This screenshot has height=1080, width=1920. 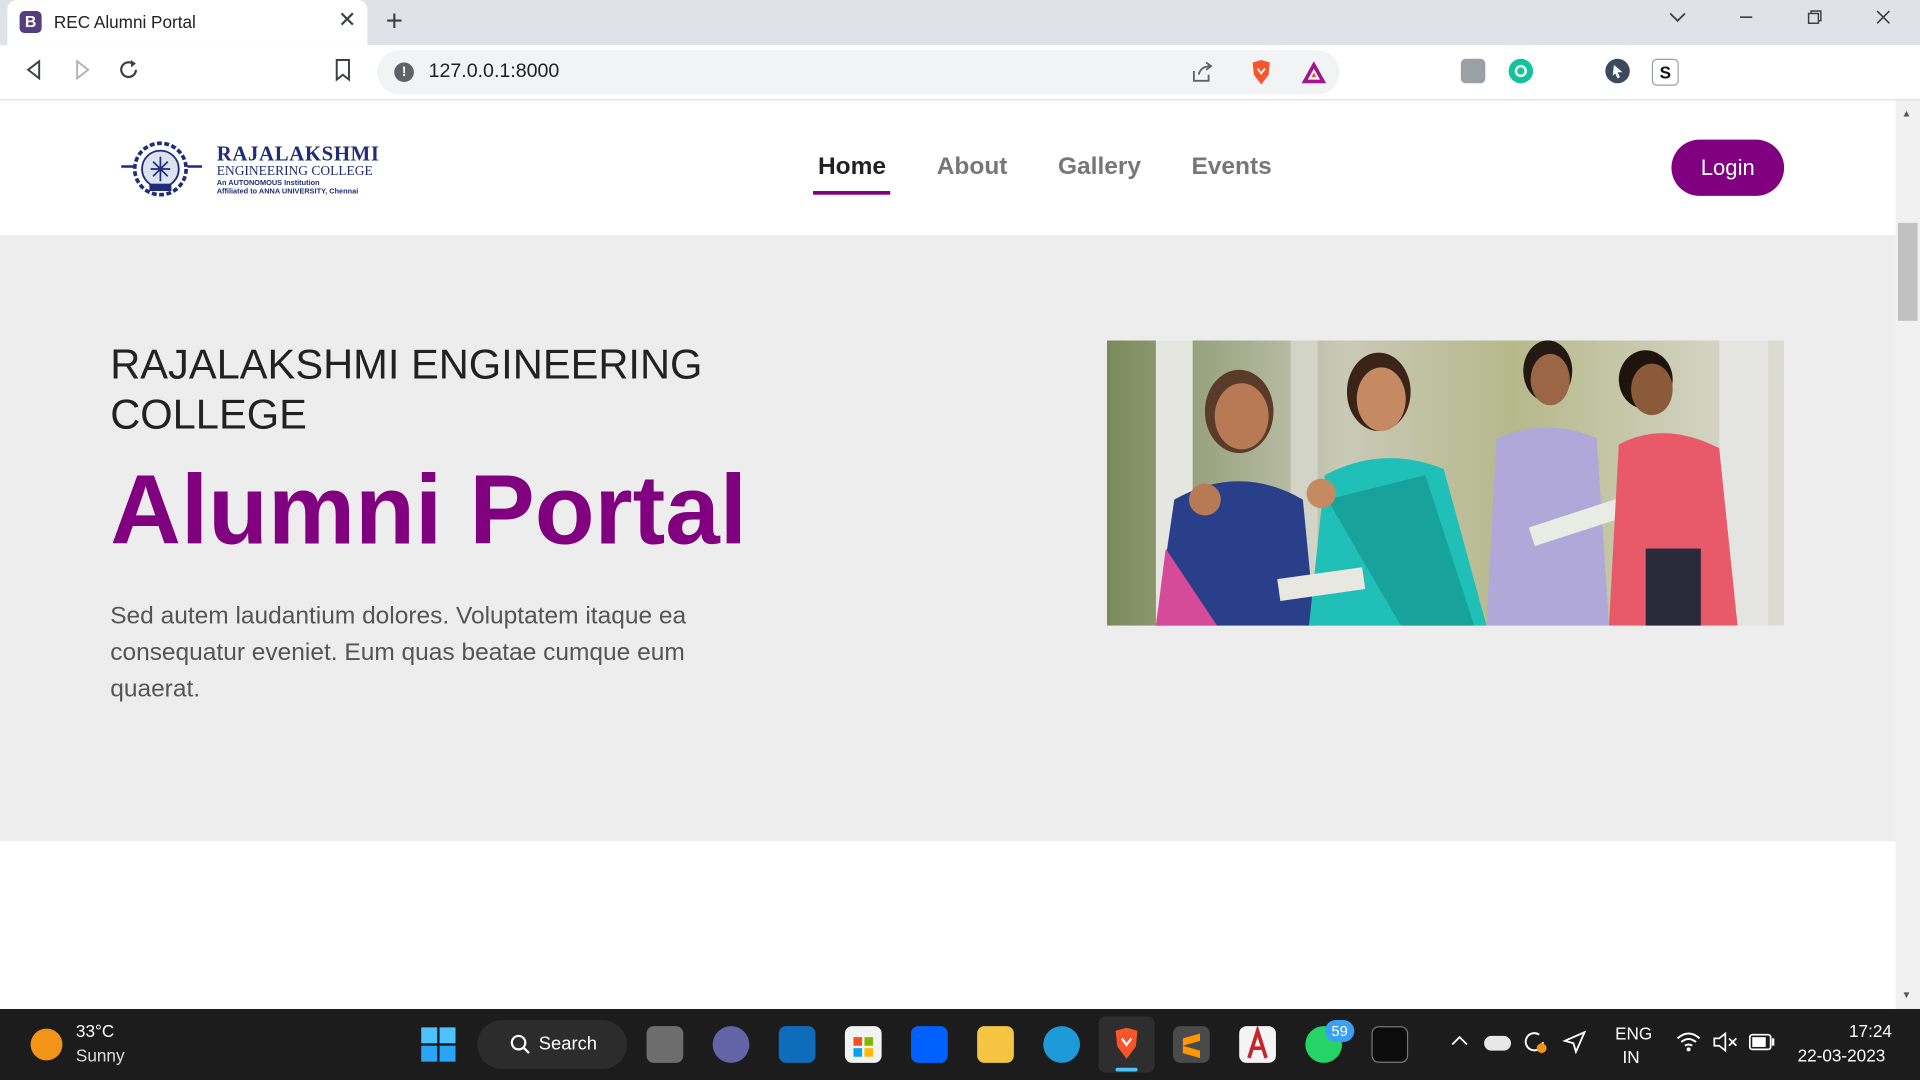 What do you see at coordinates (1762, 1044) in the screenshot?
I see `battery-icon` at bounding box center [1762, 1044].